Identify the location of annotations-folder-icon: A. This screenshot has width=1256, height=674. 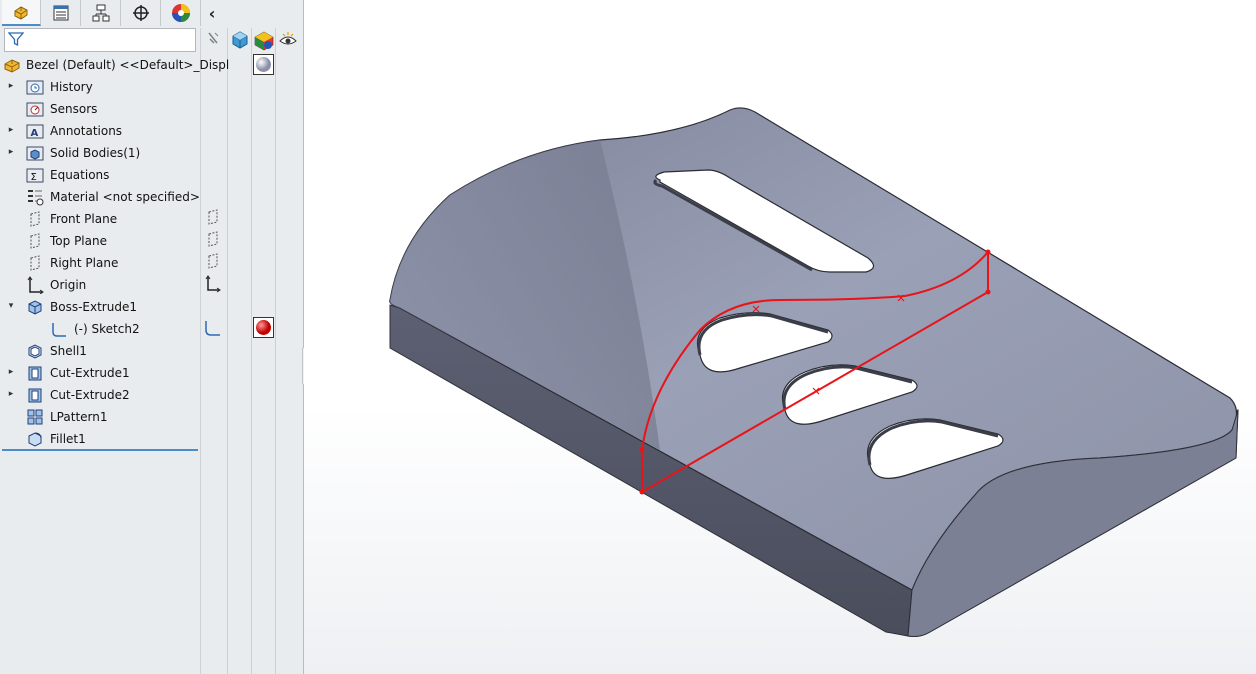
(35, 131).